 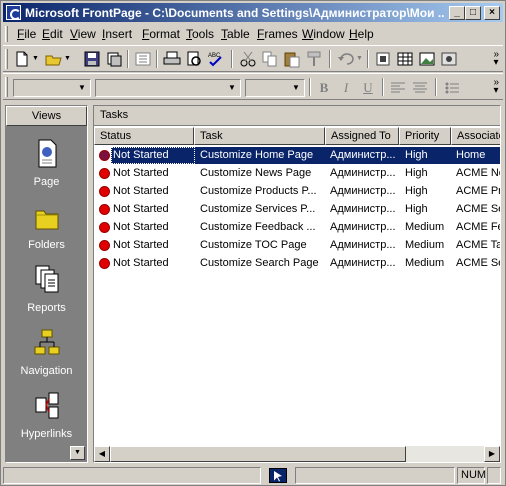 I want to click on undo-icon, so click(x=346, y=59).